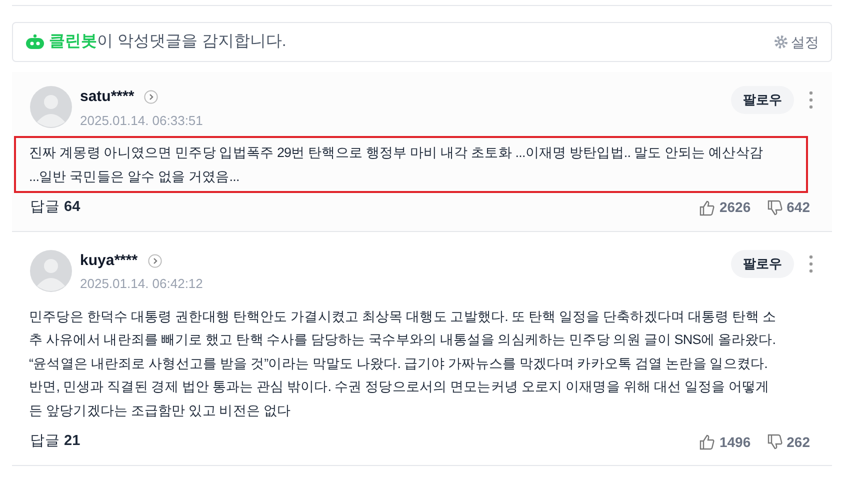 The image size is (860, 477). Describe the element at coordinates (725, 207) in the screenshot. I see `like-button: 2626` at that location.